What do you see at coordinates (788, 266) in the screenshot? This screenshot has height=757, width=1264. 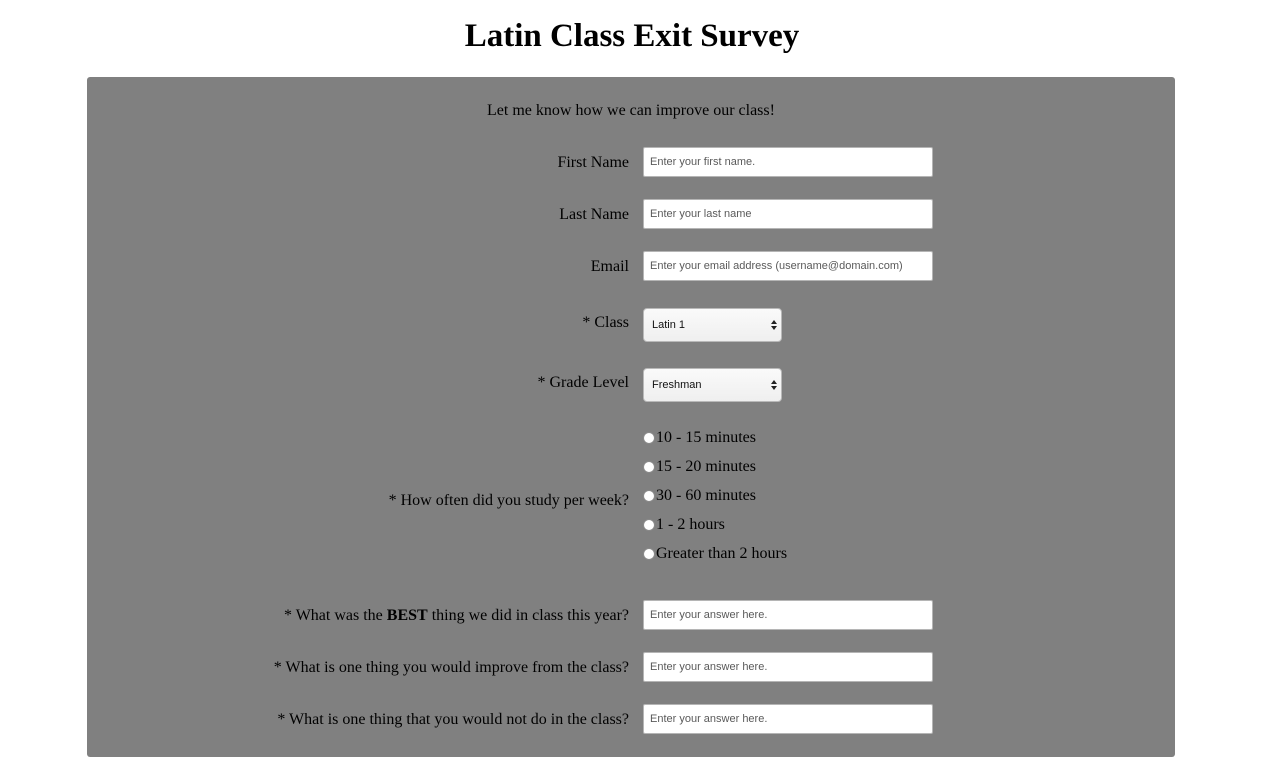 I see `email-field` at bounding box center [788, 266].